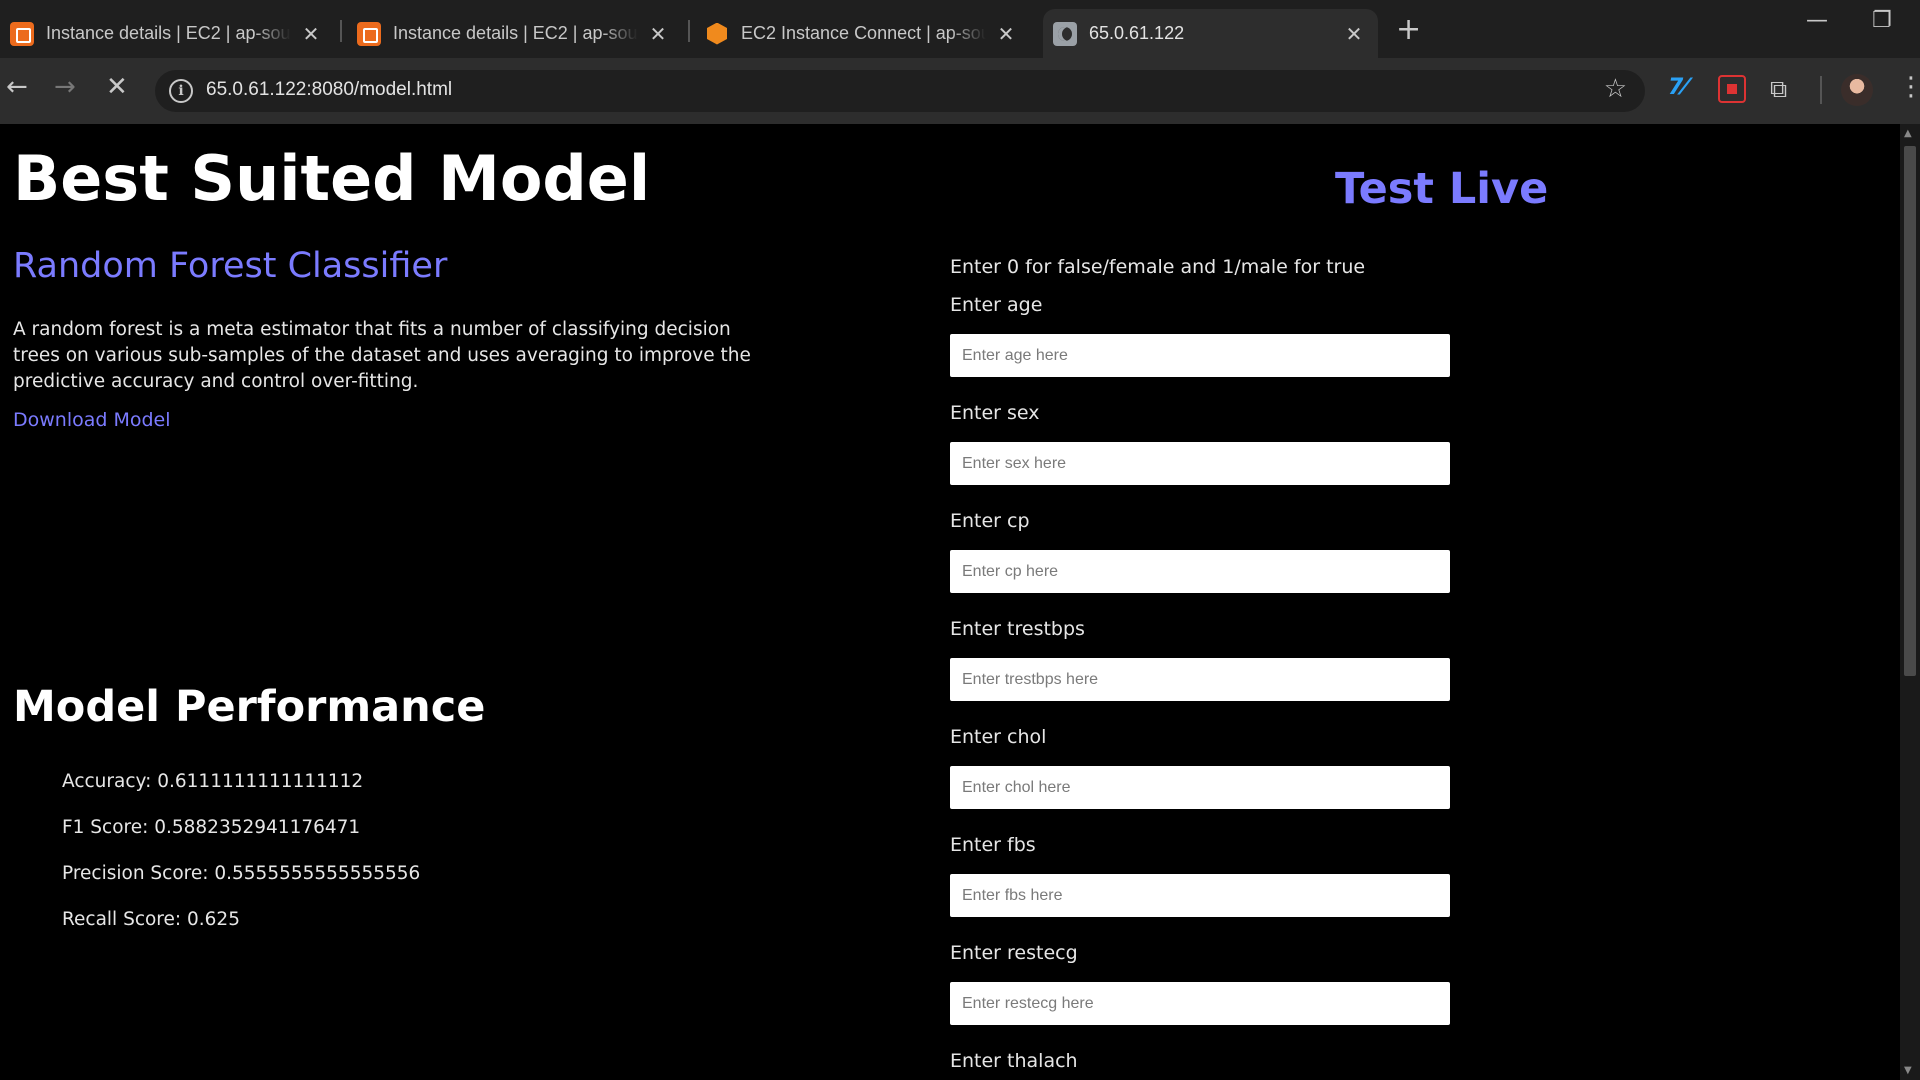  What do you see at coordinates (1200, 571) in the screenshot?
I see `cp-input` at bounding box center [1200, 571].